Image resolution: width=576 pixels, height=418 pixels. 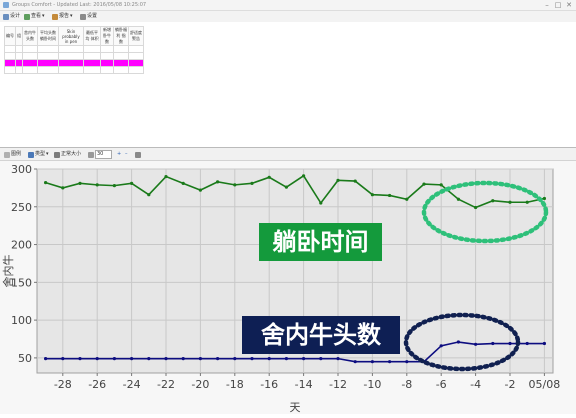 What do you see at coordinates (288, 154) in the screenshot?
I see `chart-toolbar: 图例 类型 ▾ 正常大小 30 + –` at bounding box center [288, 154].